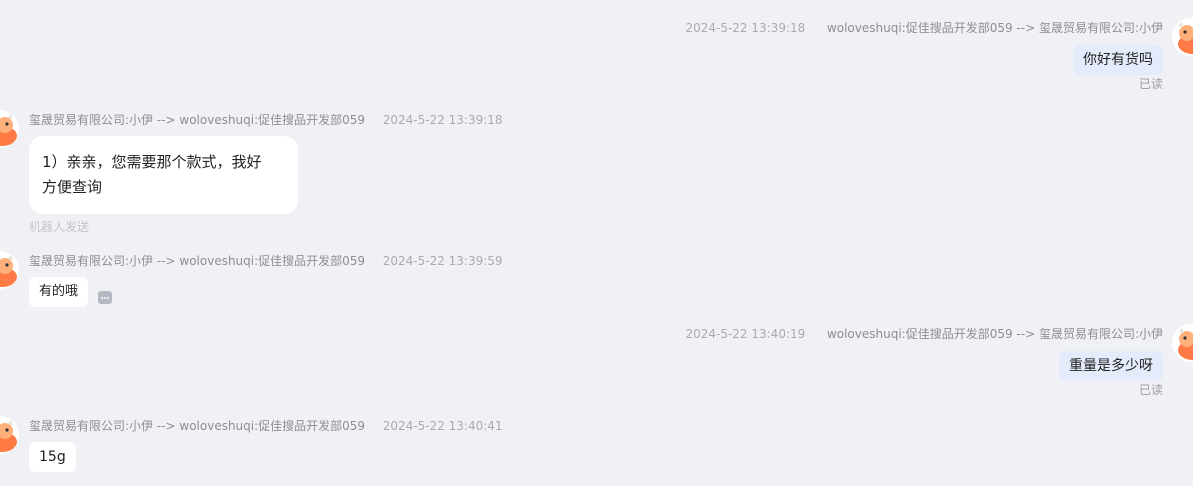 This screenshot has width=1193, height=486. I want to click on message-2-text-line2: 方便查询, so click(72, 187).